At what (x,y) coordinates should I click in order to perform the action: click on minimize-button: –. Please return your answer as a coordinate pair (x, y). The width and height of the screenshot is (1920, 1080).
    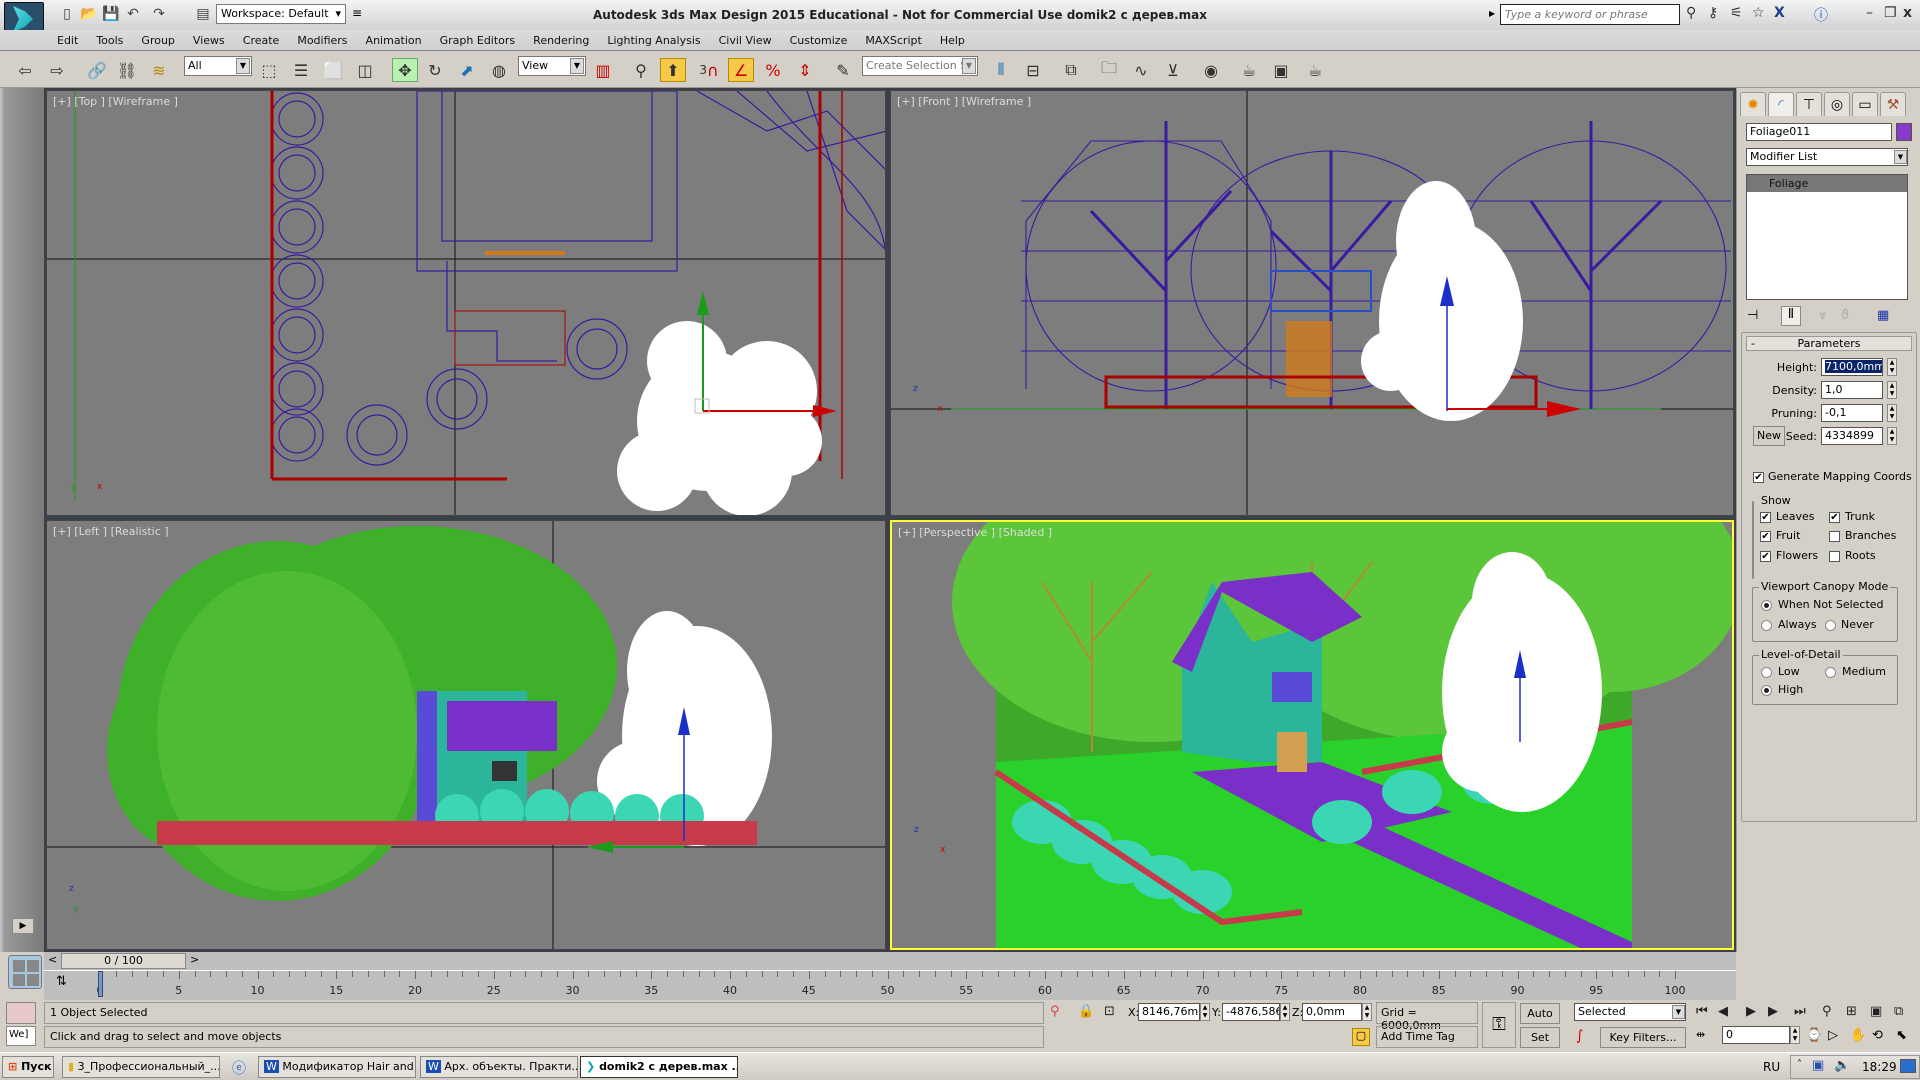
    Looking at the image, I should click on (1869, 13).